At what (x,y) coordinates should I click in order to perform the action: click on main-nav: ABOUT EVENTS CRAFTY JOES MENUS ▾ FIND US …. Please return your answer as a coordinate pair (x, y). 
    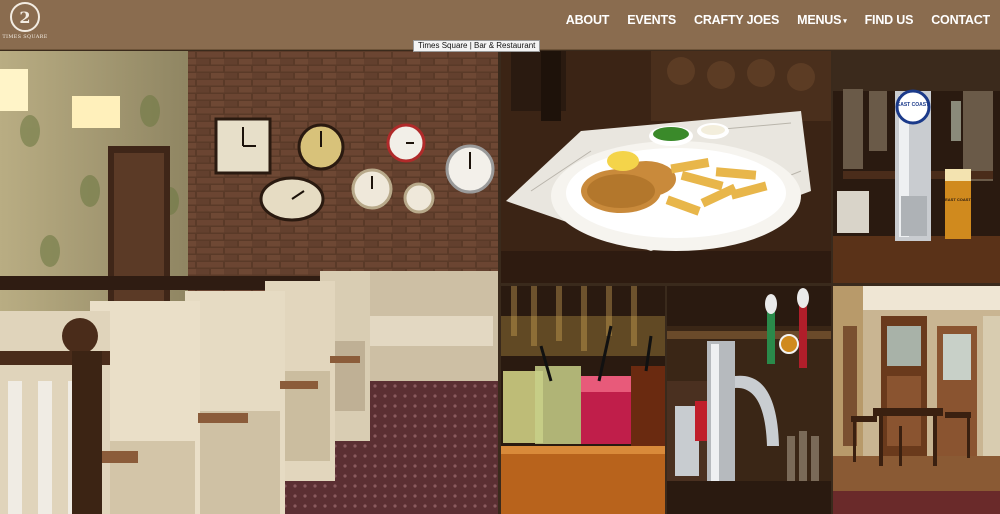
    Looking at the image, I should click on (773, 20).